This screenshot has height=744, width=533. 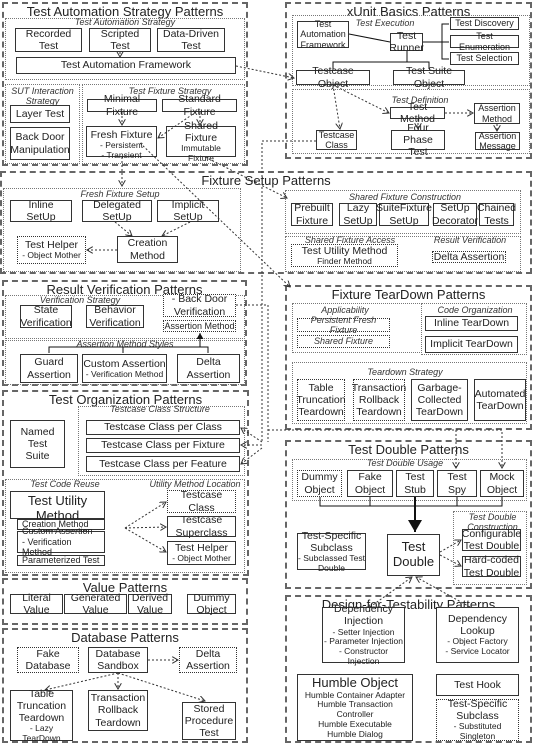 I want to click on xunit-suite-object-text: Test Suite Object, so click(x=429, y=77).